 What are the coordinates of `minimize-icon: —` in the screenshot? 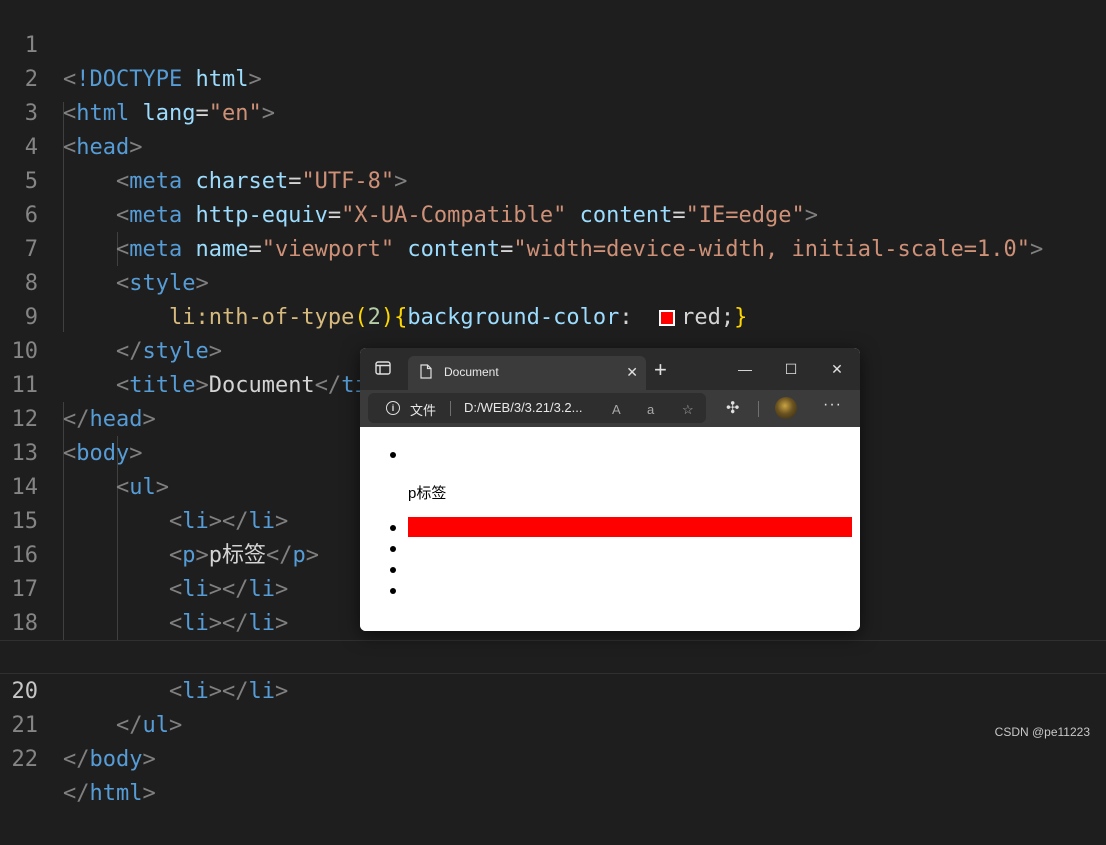 It's located at (745, 369).